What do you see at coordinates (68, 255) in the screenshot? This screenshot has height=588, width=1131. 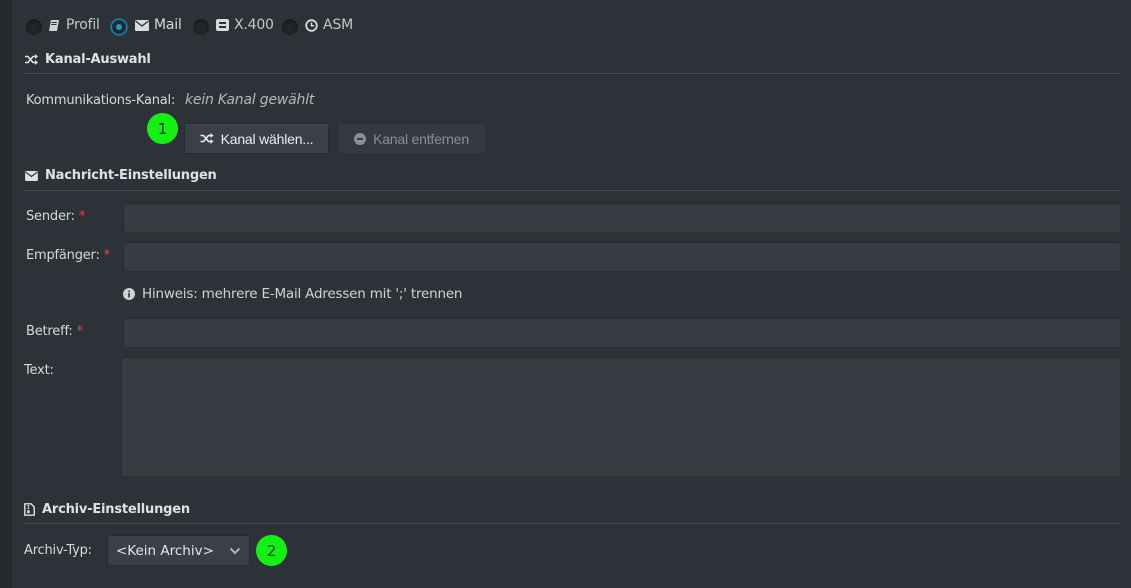 I see `recipient-label: Empfänger: *` at bounding box center [68, 255].